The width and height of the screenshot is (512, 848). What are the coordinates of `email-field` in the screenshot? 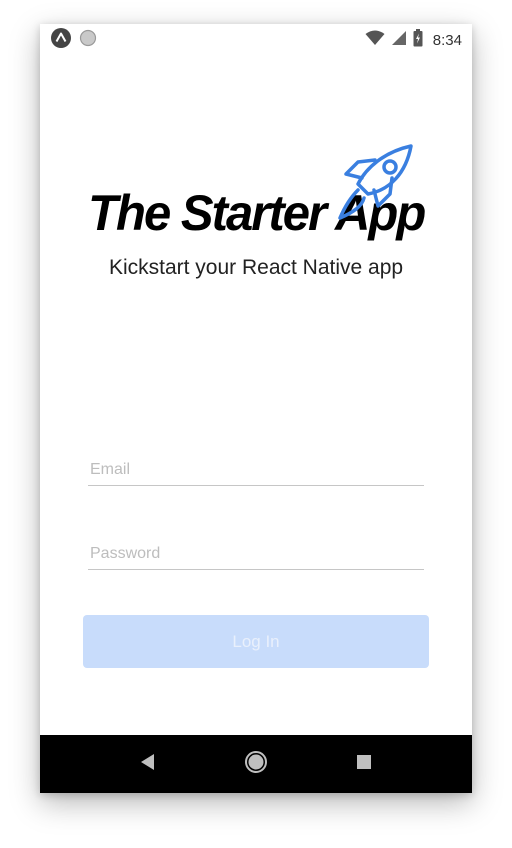 It's located at (256, 470).